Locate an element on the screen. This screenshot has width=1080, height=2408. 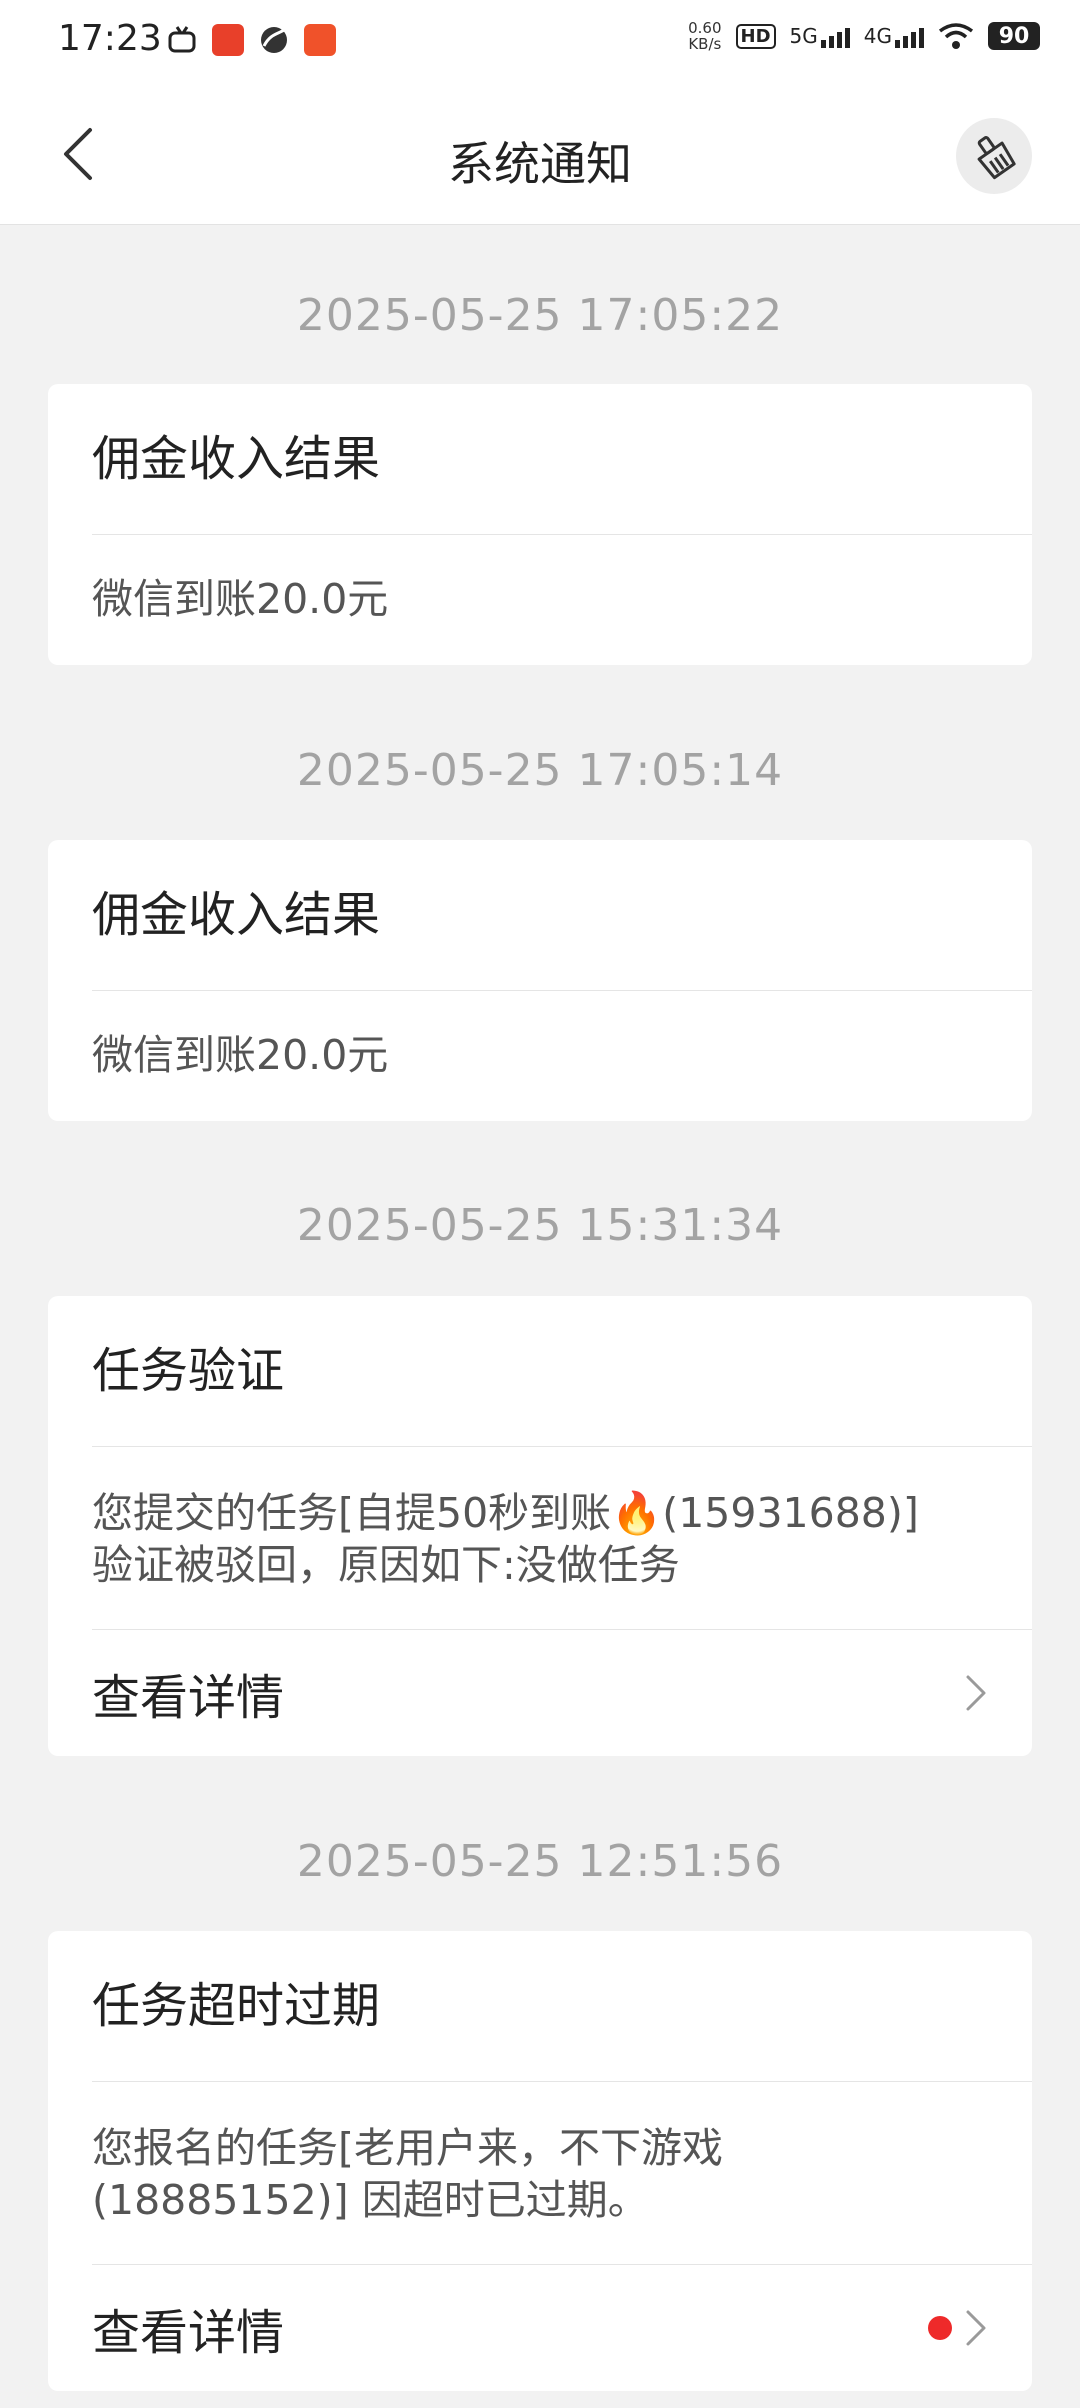
nav-header: 系统通知 is located at coordinates (540, 154).